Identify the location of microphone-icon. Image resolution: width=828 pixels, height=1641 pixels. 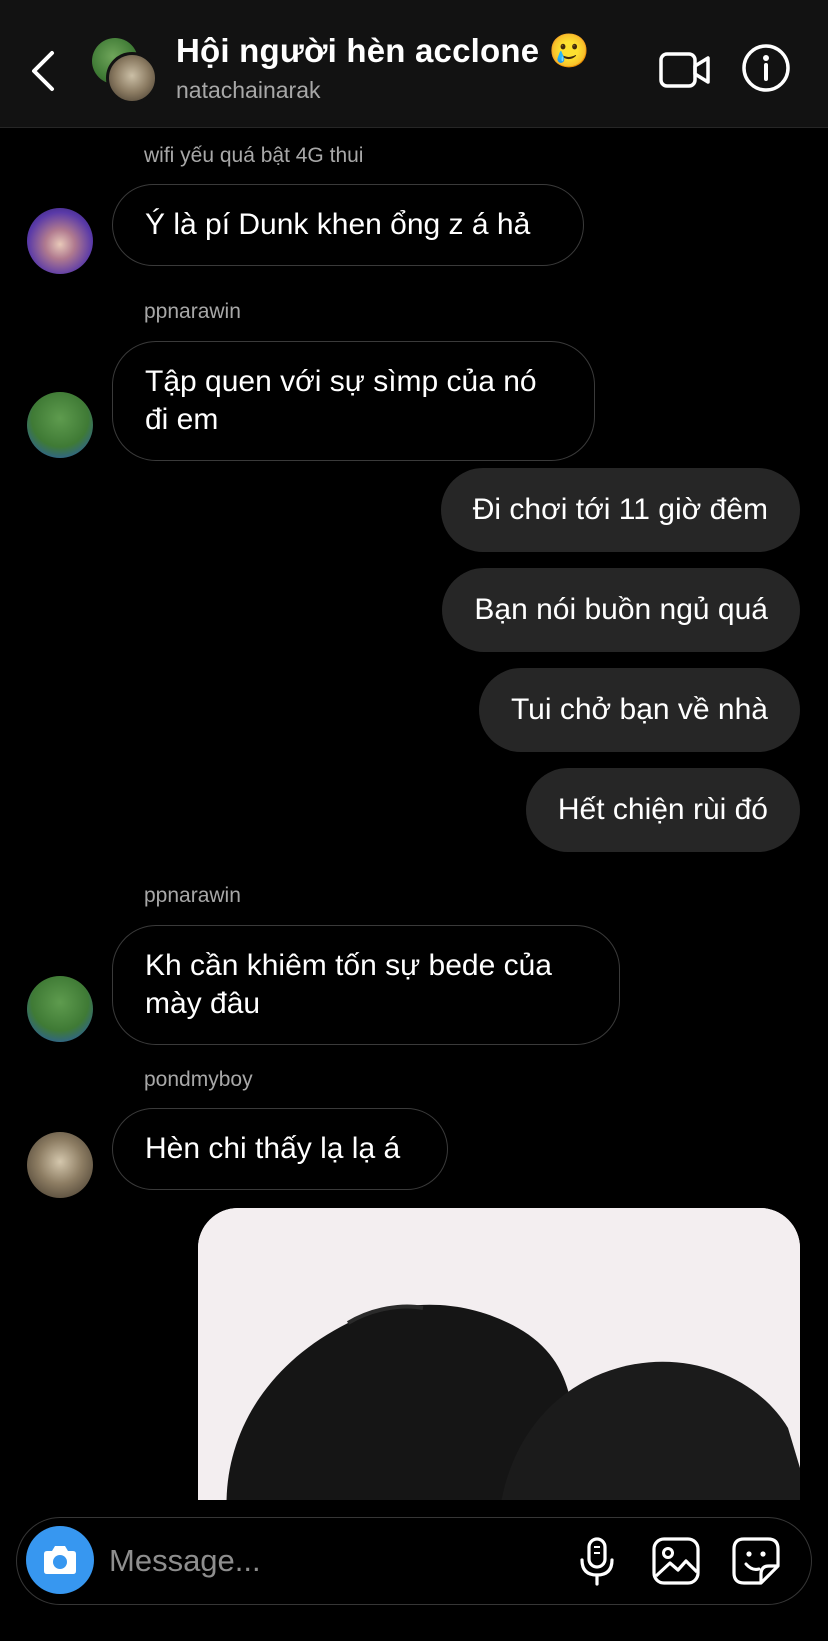
(597, 1561).